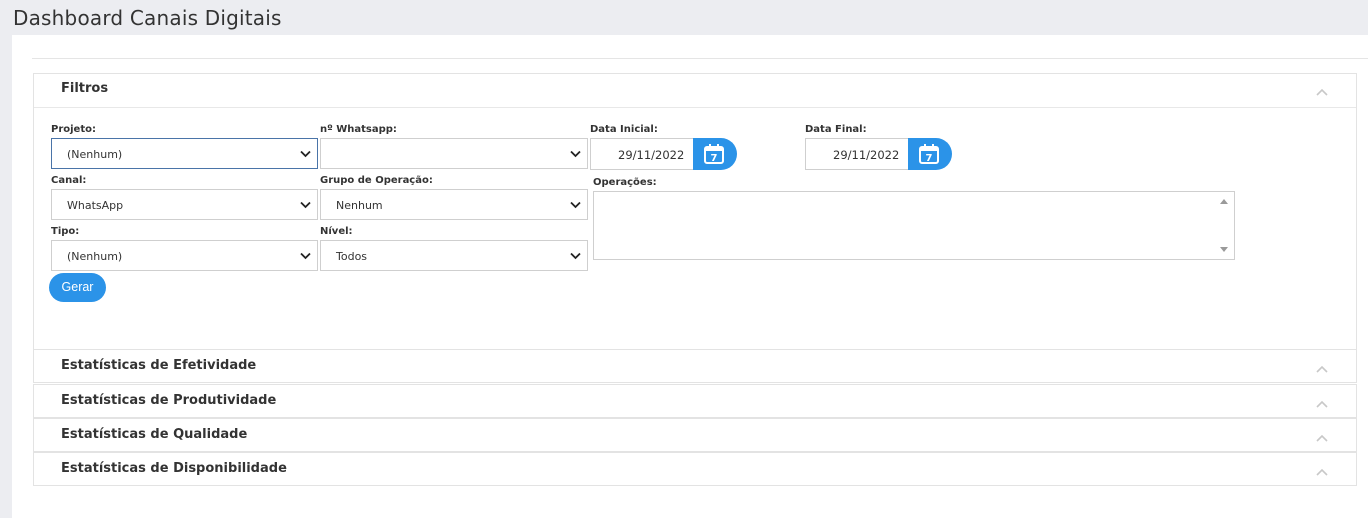  What do you see at coordinates (359, 205) in the screenshot?
I see `grupo-operacao-select-value: Nenhum` at bounding box center [359, 205].